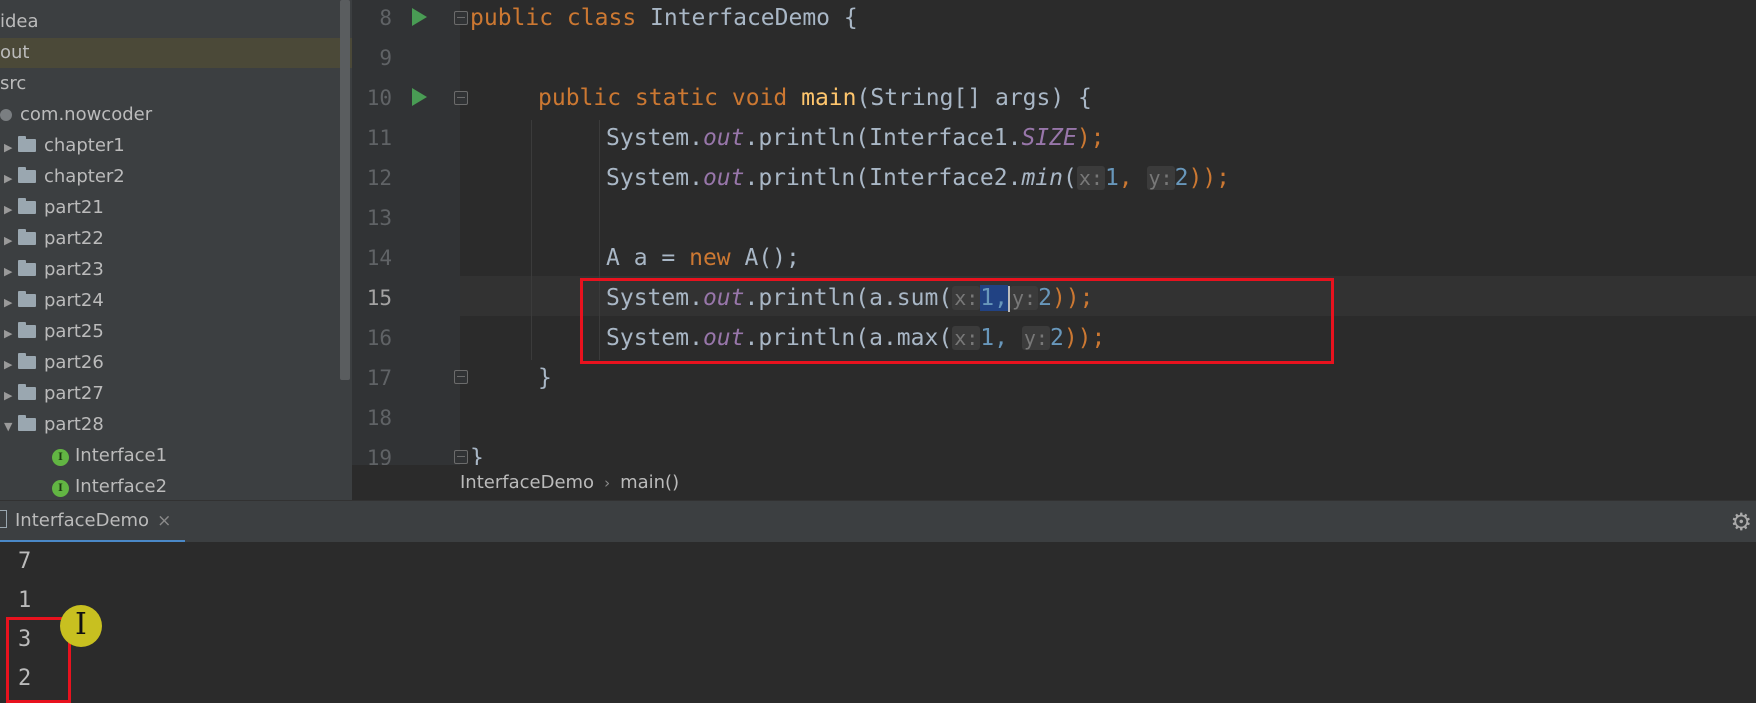 The height and width of the screenshot is (703, 1756). I want to click on code-token: main, so click(829, 98).